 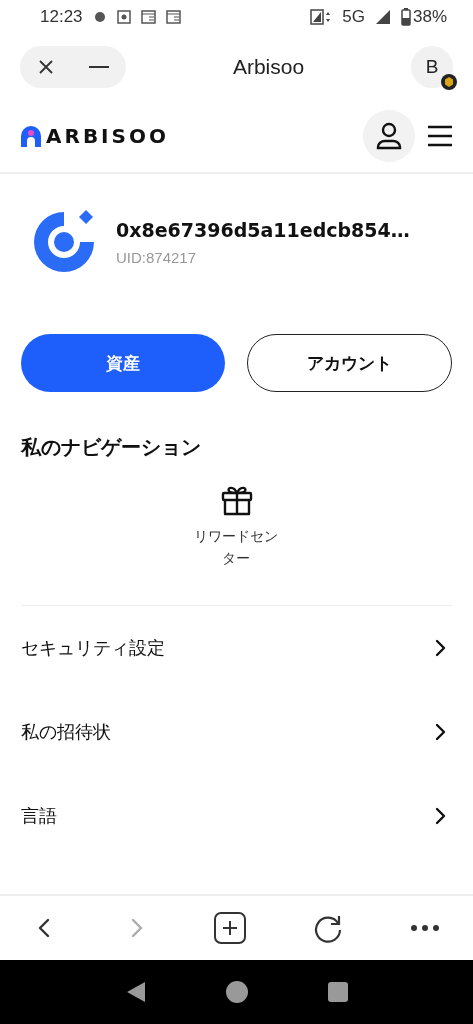 What do you see at coordinates (424, 928) in the screenshot?
I see `more-icon` at bounding box center [424, 928].